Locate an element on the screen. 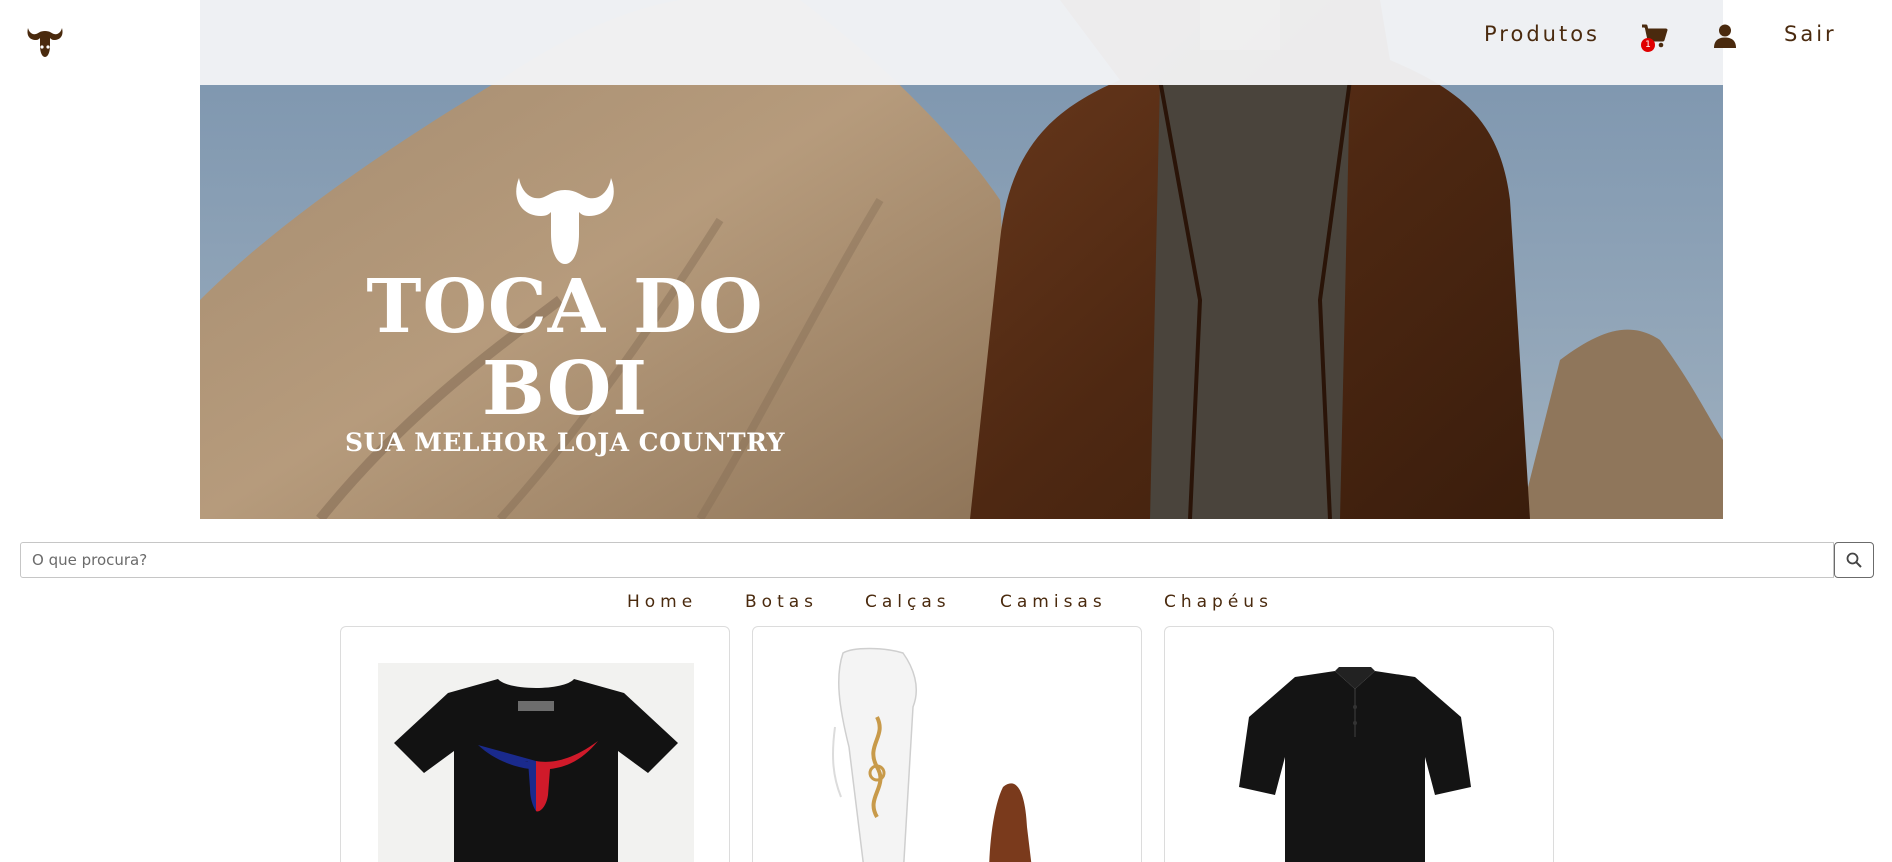 The image size is (1892, 862). category-botas: Botas is located at coordinates (781, 602).